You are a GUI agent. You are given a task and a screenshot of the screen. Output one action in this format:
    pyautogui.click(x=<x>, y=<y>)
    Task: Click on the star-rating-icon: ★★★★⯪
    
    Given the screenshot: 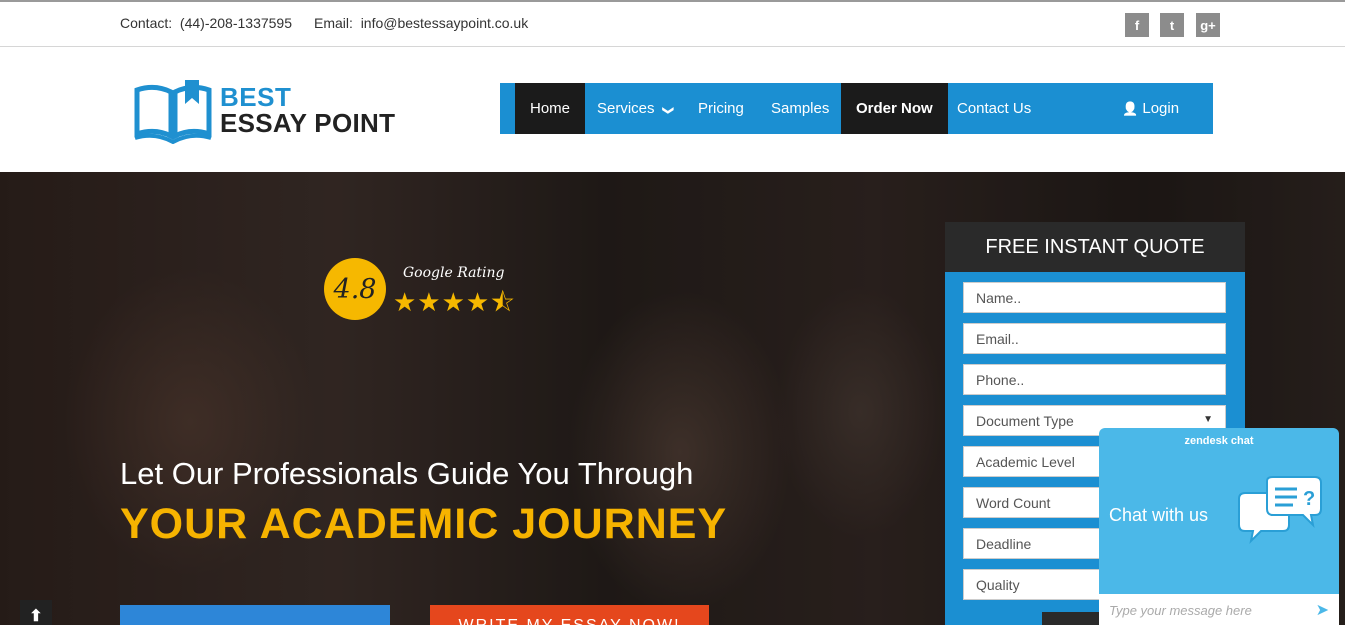 What is the action you would take?
    pyautogui.click(x=454, y=302)
    